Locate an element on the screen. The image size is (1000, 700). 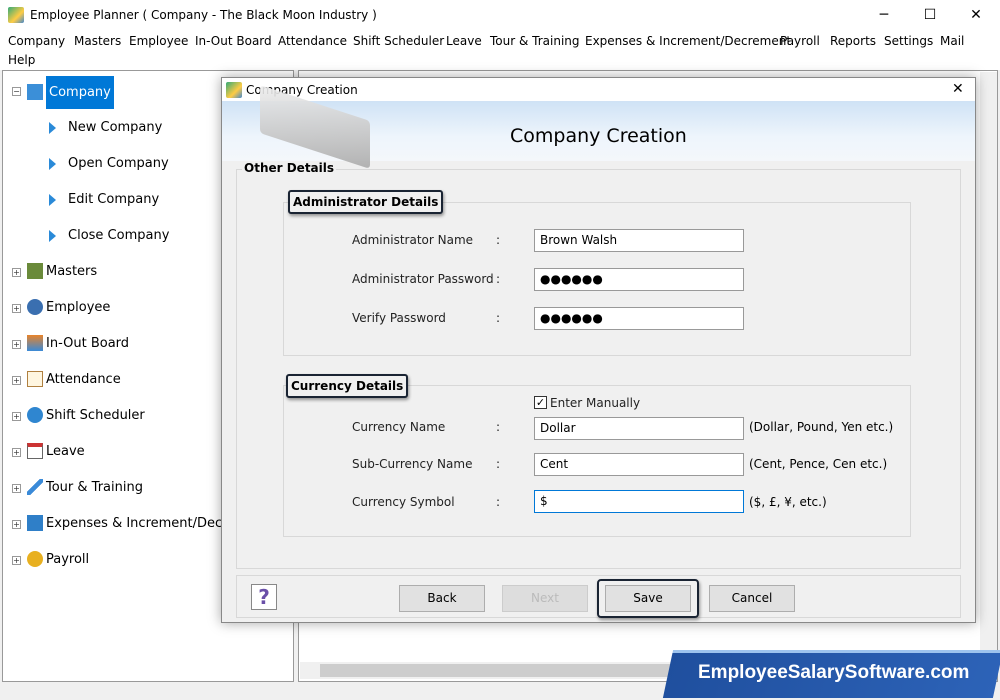
tree-item-masters: Masters is located at coordinates (62, 271).